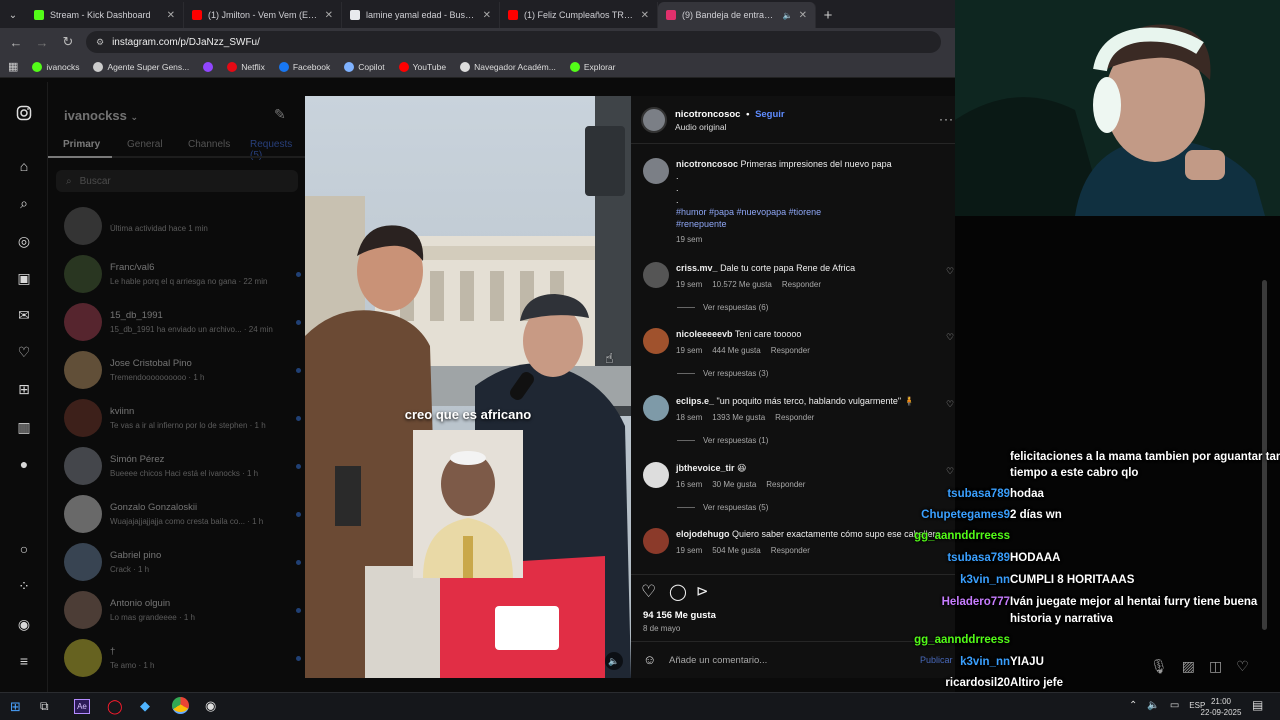 The width and height of the screenshot is (1280, 720). Describe the element at coordinates (736, 551) in the screenshot. I see `comment-likes: 504 Me gusta` at that location.